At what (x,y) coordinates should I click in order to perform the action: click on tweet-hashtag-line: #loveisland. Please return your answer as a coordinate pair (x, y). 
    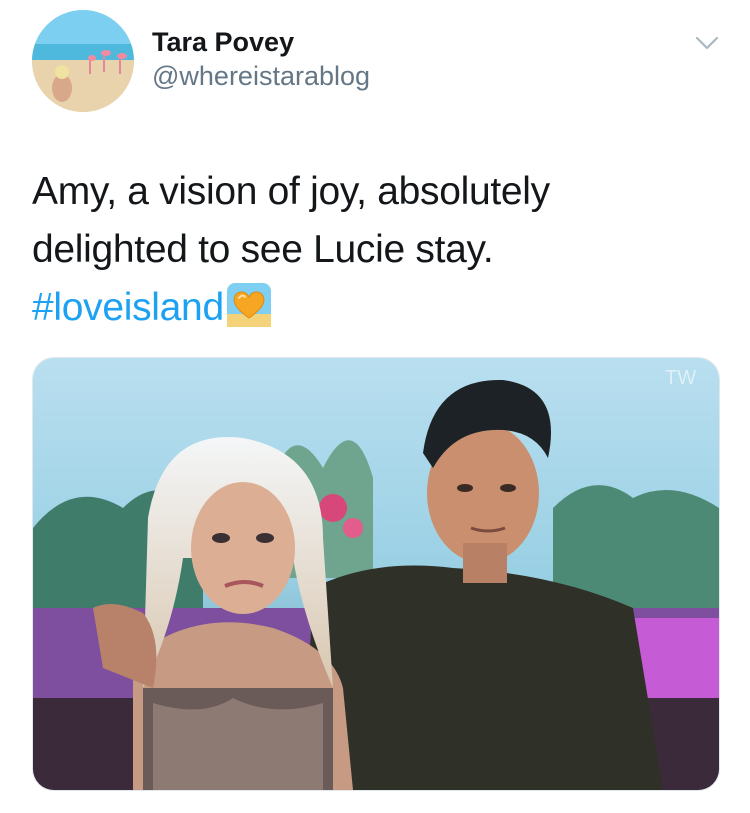
    Looking at the image, I should click on (377, 308).